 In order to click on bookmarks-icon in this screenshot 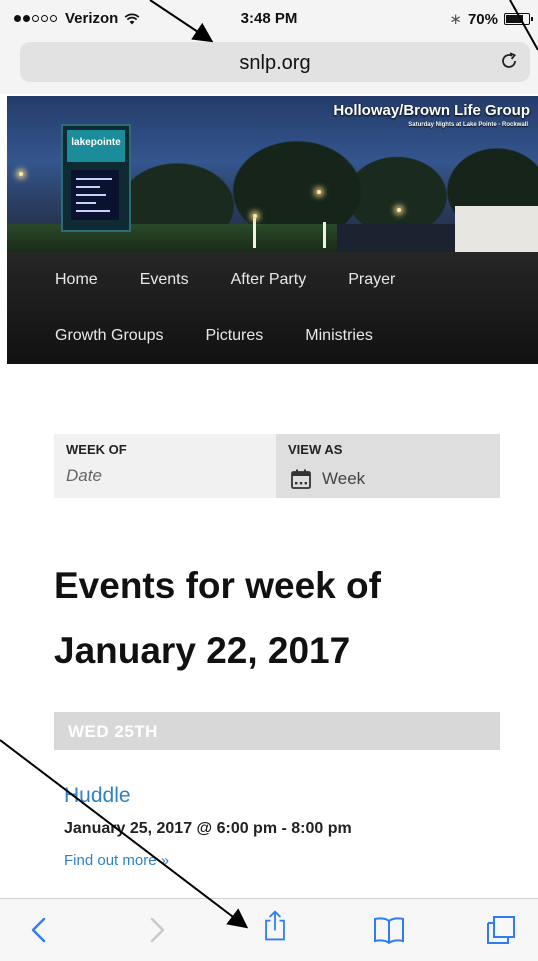, I will do `click(389, 930)`.